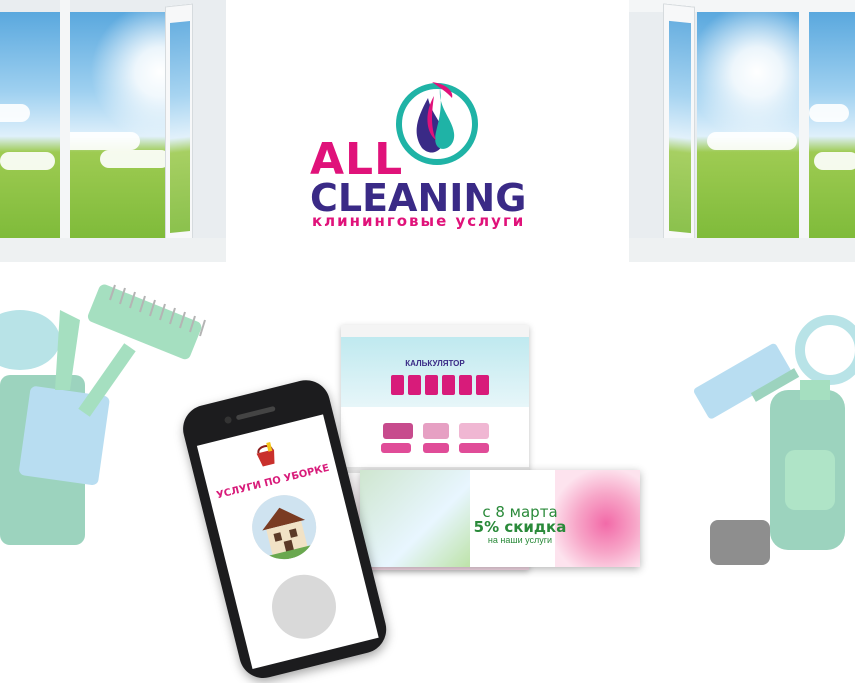 Image resolution: width=855 pixels, height=683 pixels. Describe the element at coordinates (435, 363) in the screenshot. I see `website-heading: КАЛЬКУЛЯТОР` at that location.